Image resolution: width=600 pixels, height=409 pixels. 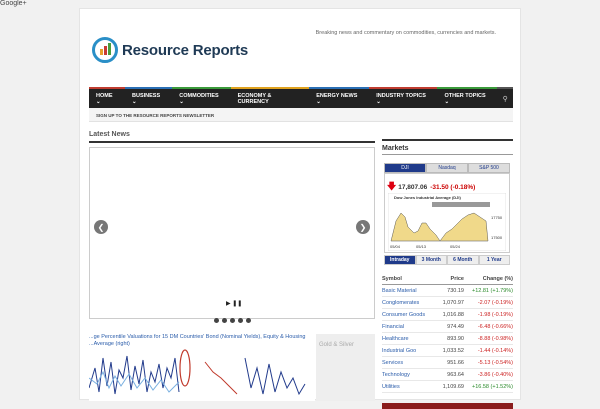 What do you see at coordinates (495, 350) in the screenshot?
I see `sector-change: -1.44 (-0.14%)` at bounding box center [495, 350].